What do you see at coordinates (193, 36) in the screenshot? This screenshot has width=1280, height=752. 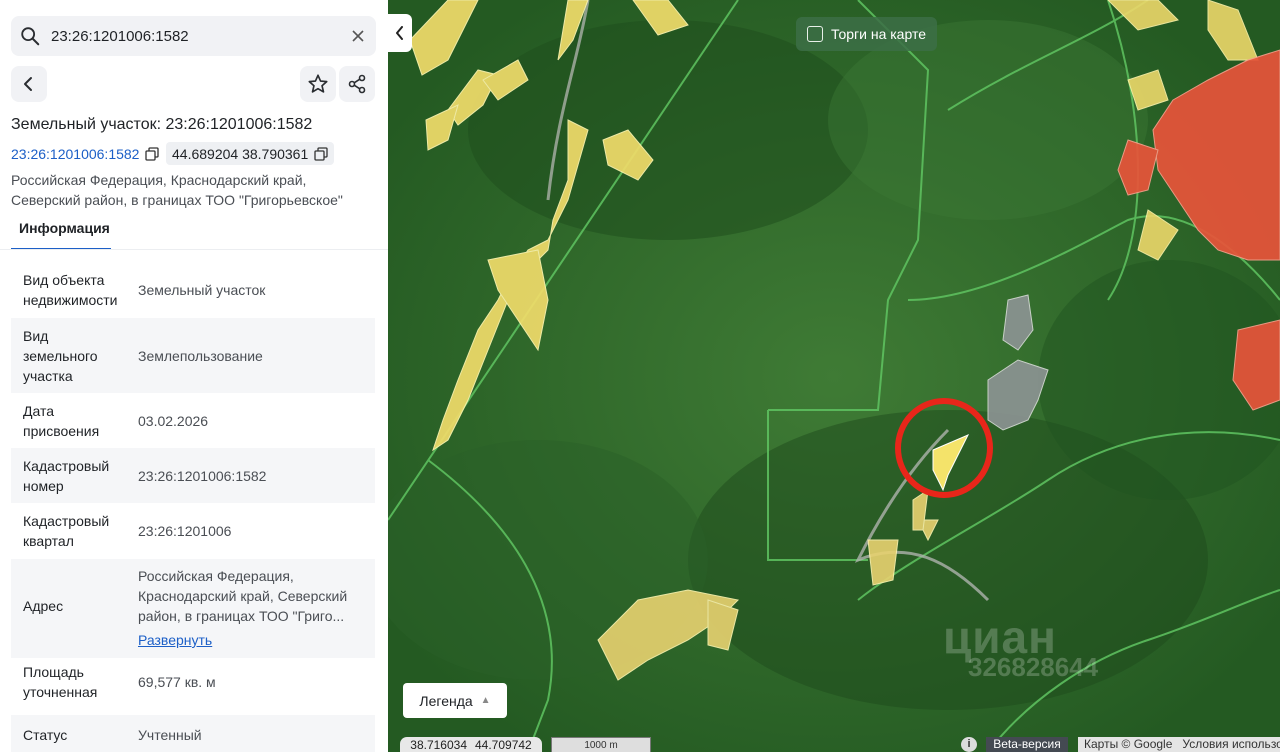 I see `search-bar: 23:26:1201006:1582` at bounding box center [193, 36].